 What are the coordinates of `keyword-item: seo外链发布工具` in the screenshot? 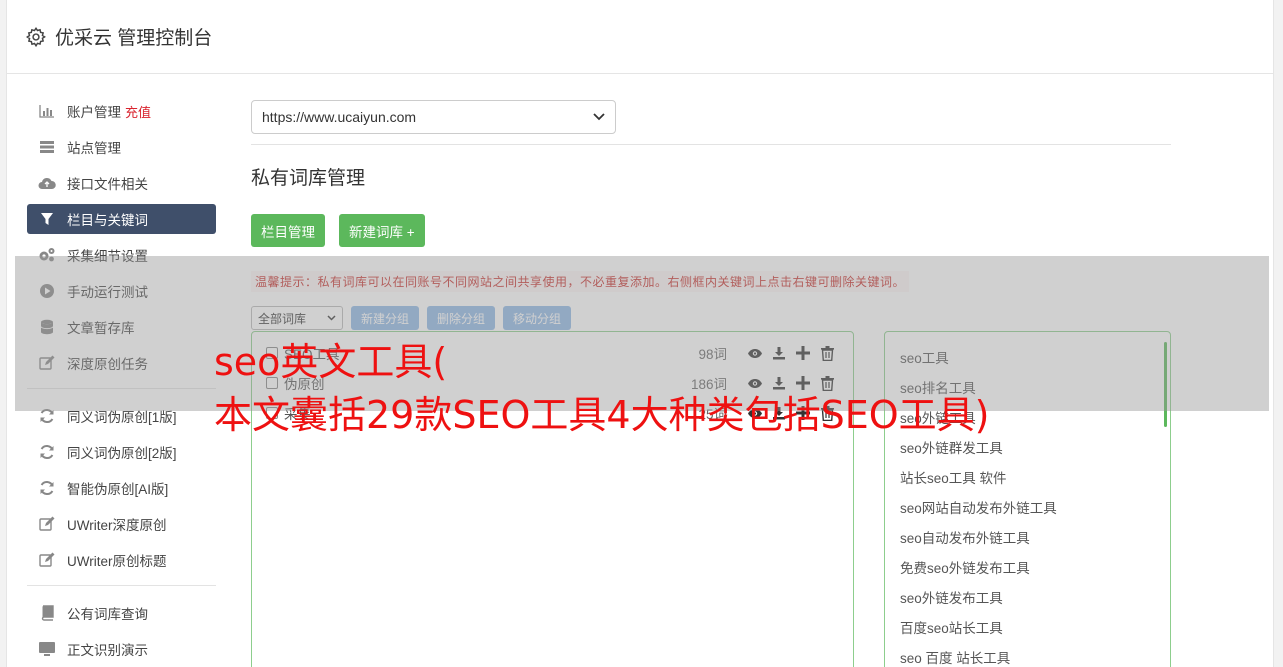 It's located at (1027, 597).